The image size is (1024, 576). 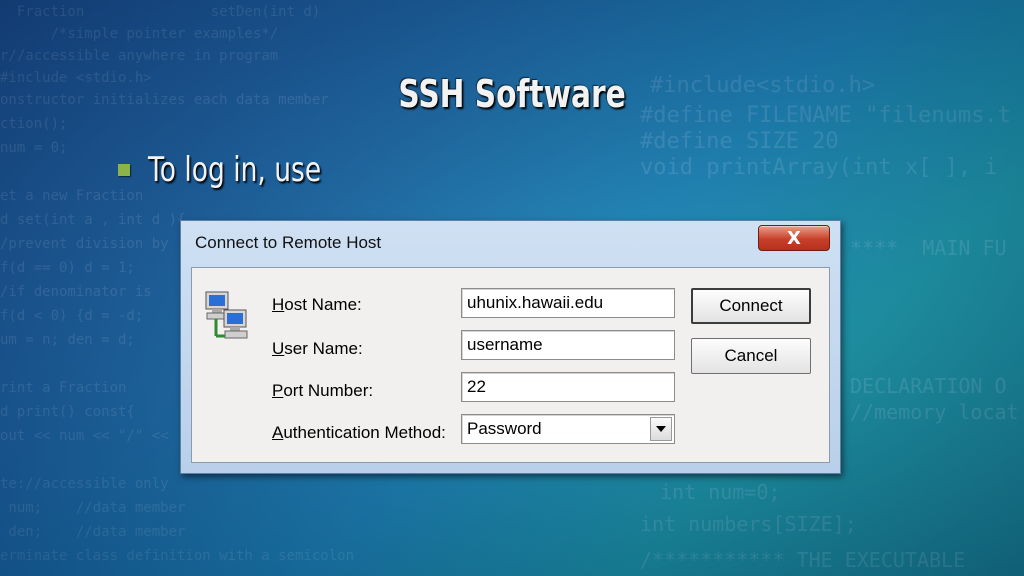 I want to click on connect-button: Connect, so click(x=751, y=306).